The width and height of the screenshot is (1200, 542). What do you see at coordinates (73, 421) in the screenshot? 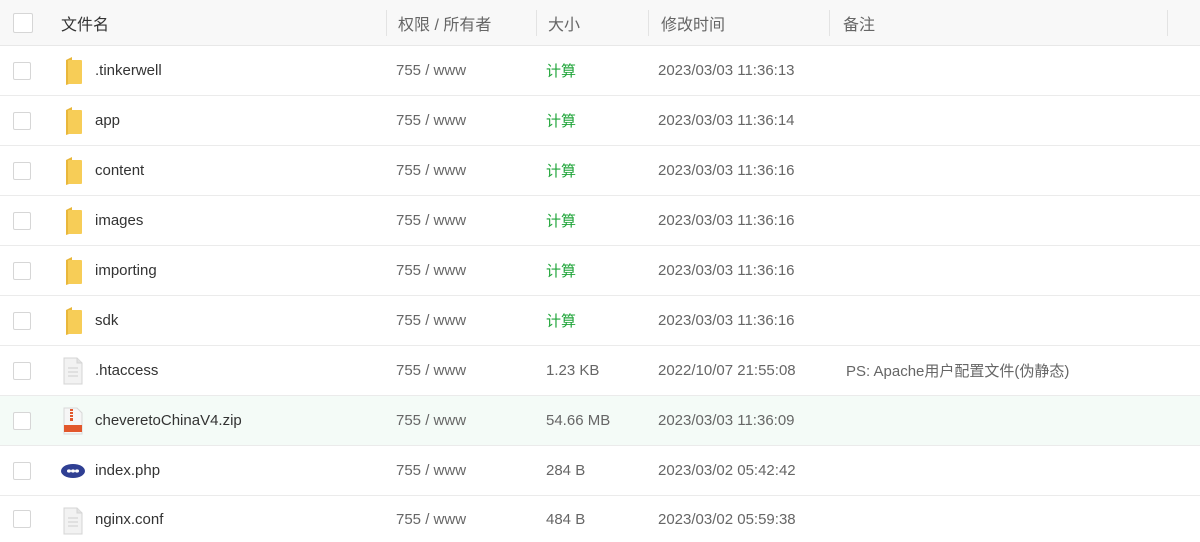
I see `zip-file-icon` at bounding box center [73, 421].